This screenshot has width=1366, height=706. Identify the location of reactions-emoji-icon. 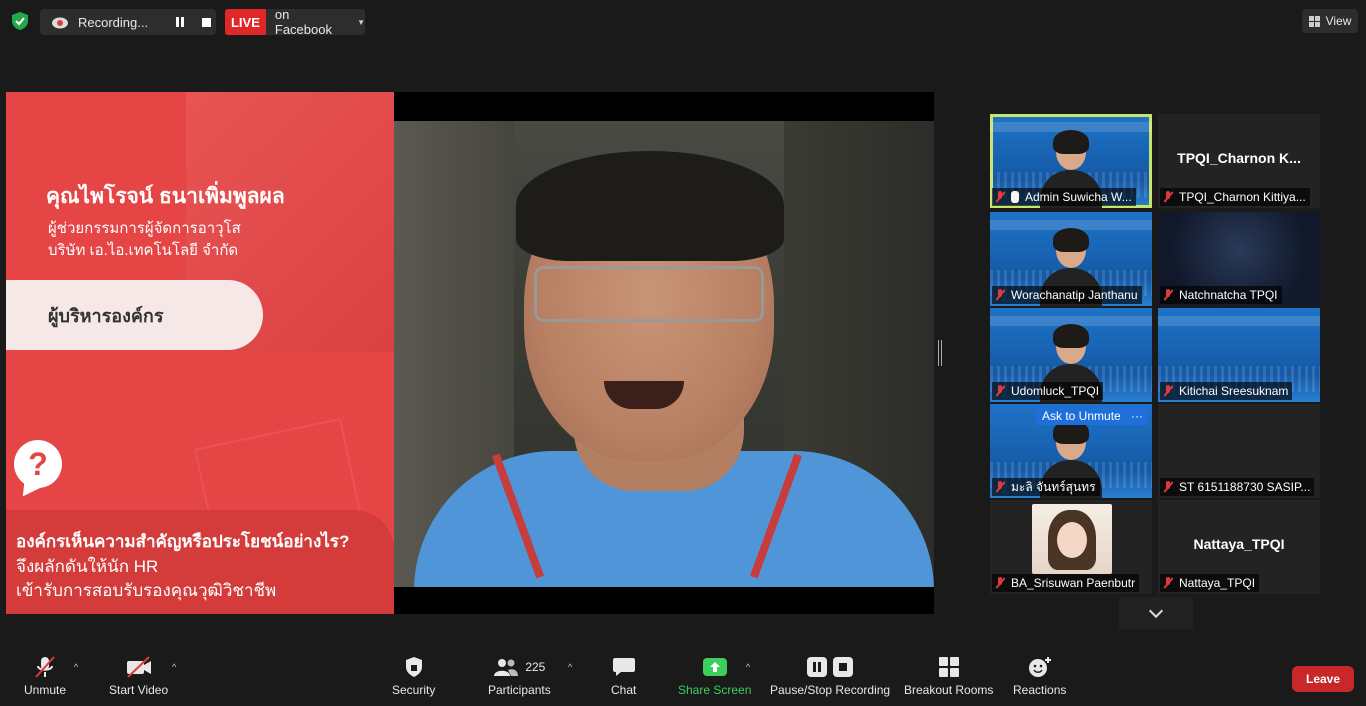
(1039, 667).